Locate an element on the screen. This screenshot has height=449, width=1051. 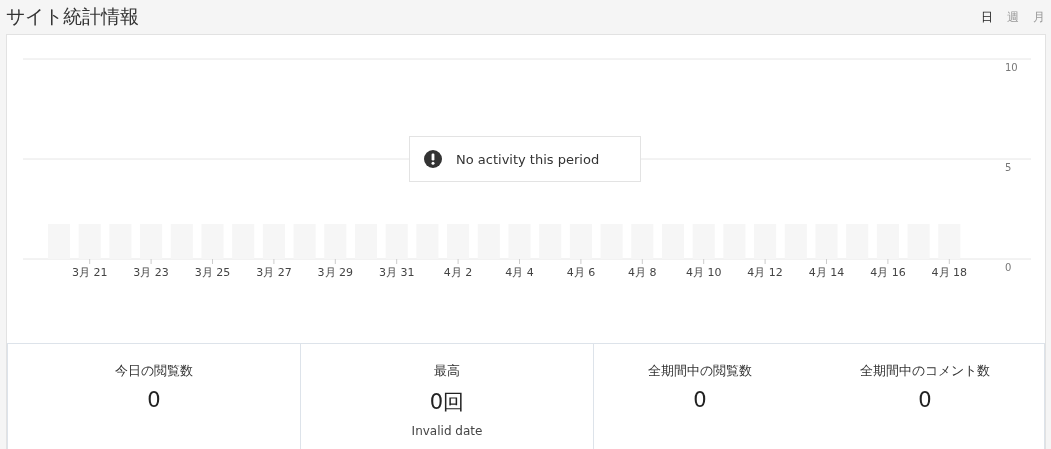
stat-label: 最高 is located at coordinates (447, 371).